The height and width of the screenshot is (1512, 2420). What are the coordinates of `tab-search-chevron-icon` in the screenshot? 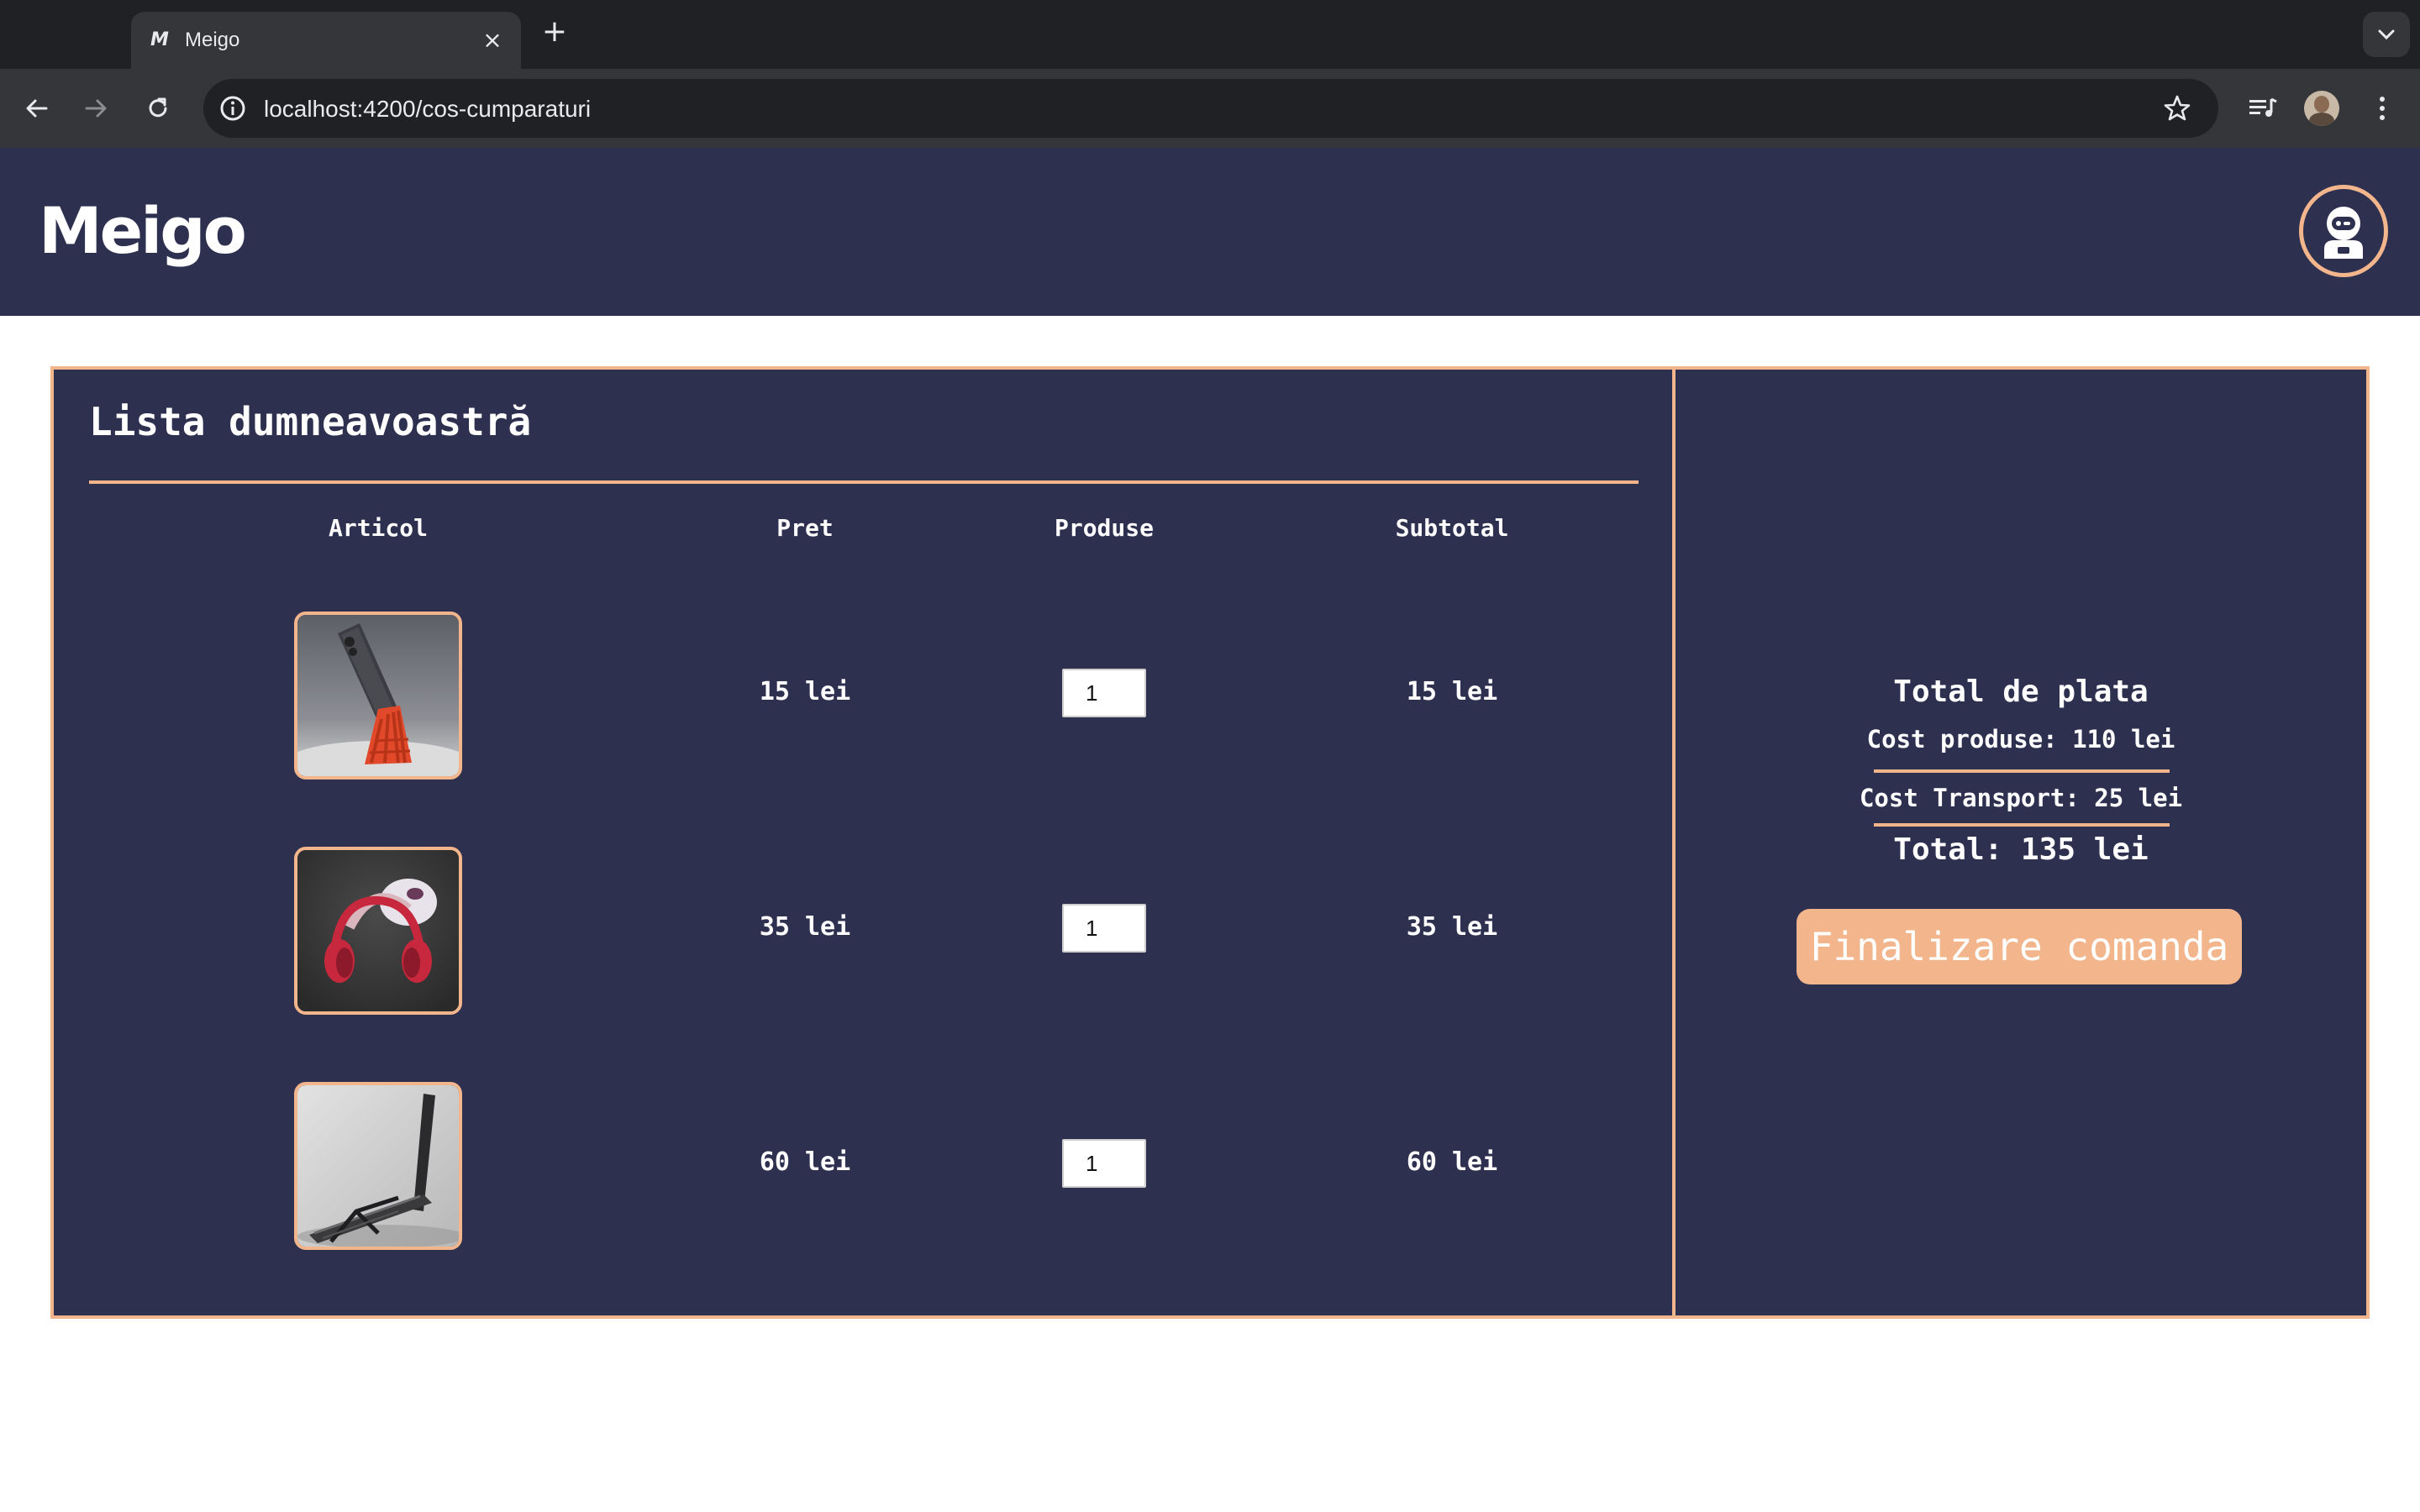 It's located at (2387, 34).